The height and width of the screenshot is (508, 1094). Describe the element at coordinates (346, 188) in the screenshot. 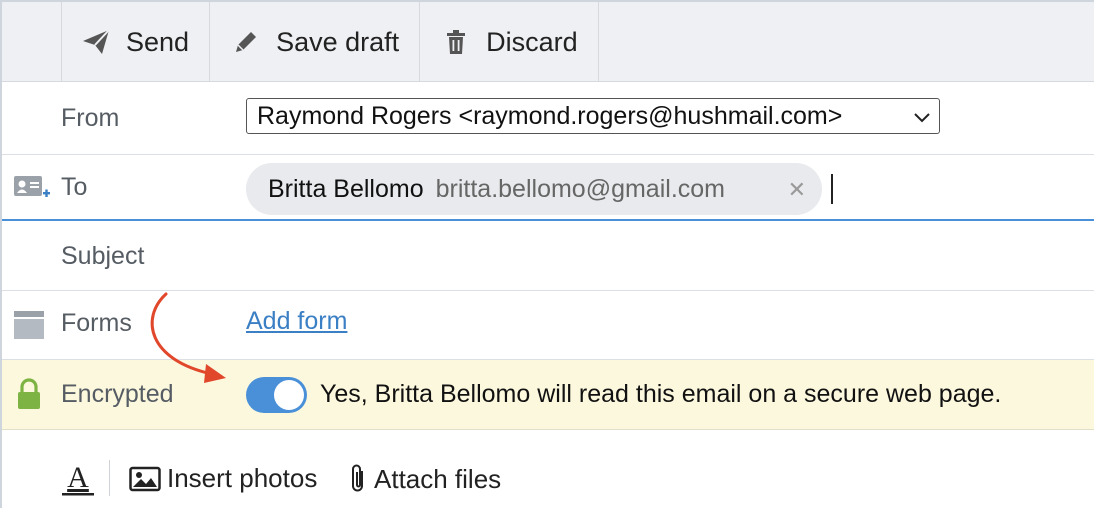

I see `recipient-name: Britta Bellomo` at that location.